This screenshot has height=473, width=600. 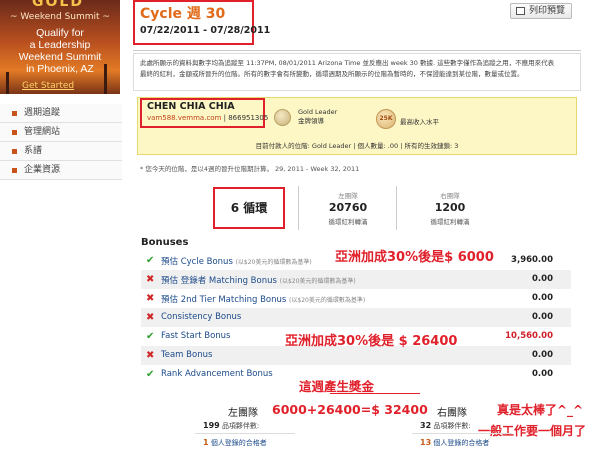 I want to click on promo-gold-text: GOLD, so click(x=58, y=5).